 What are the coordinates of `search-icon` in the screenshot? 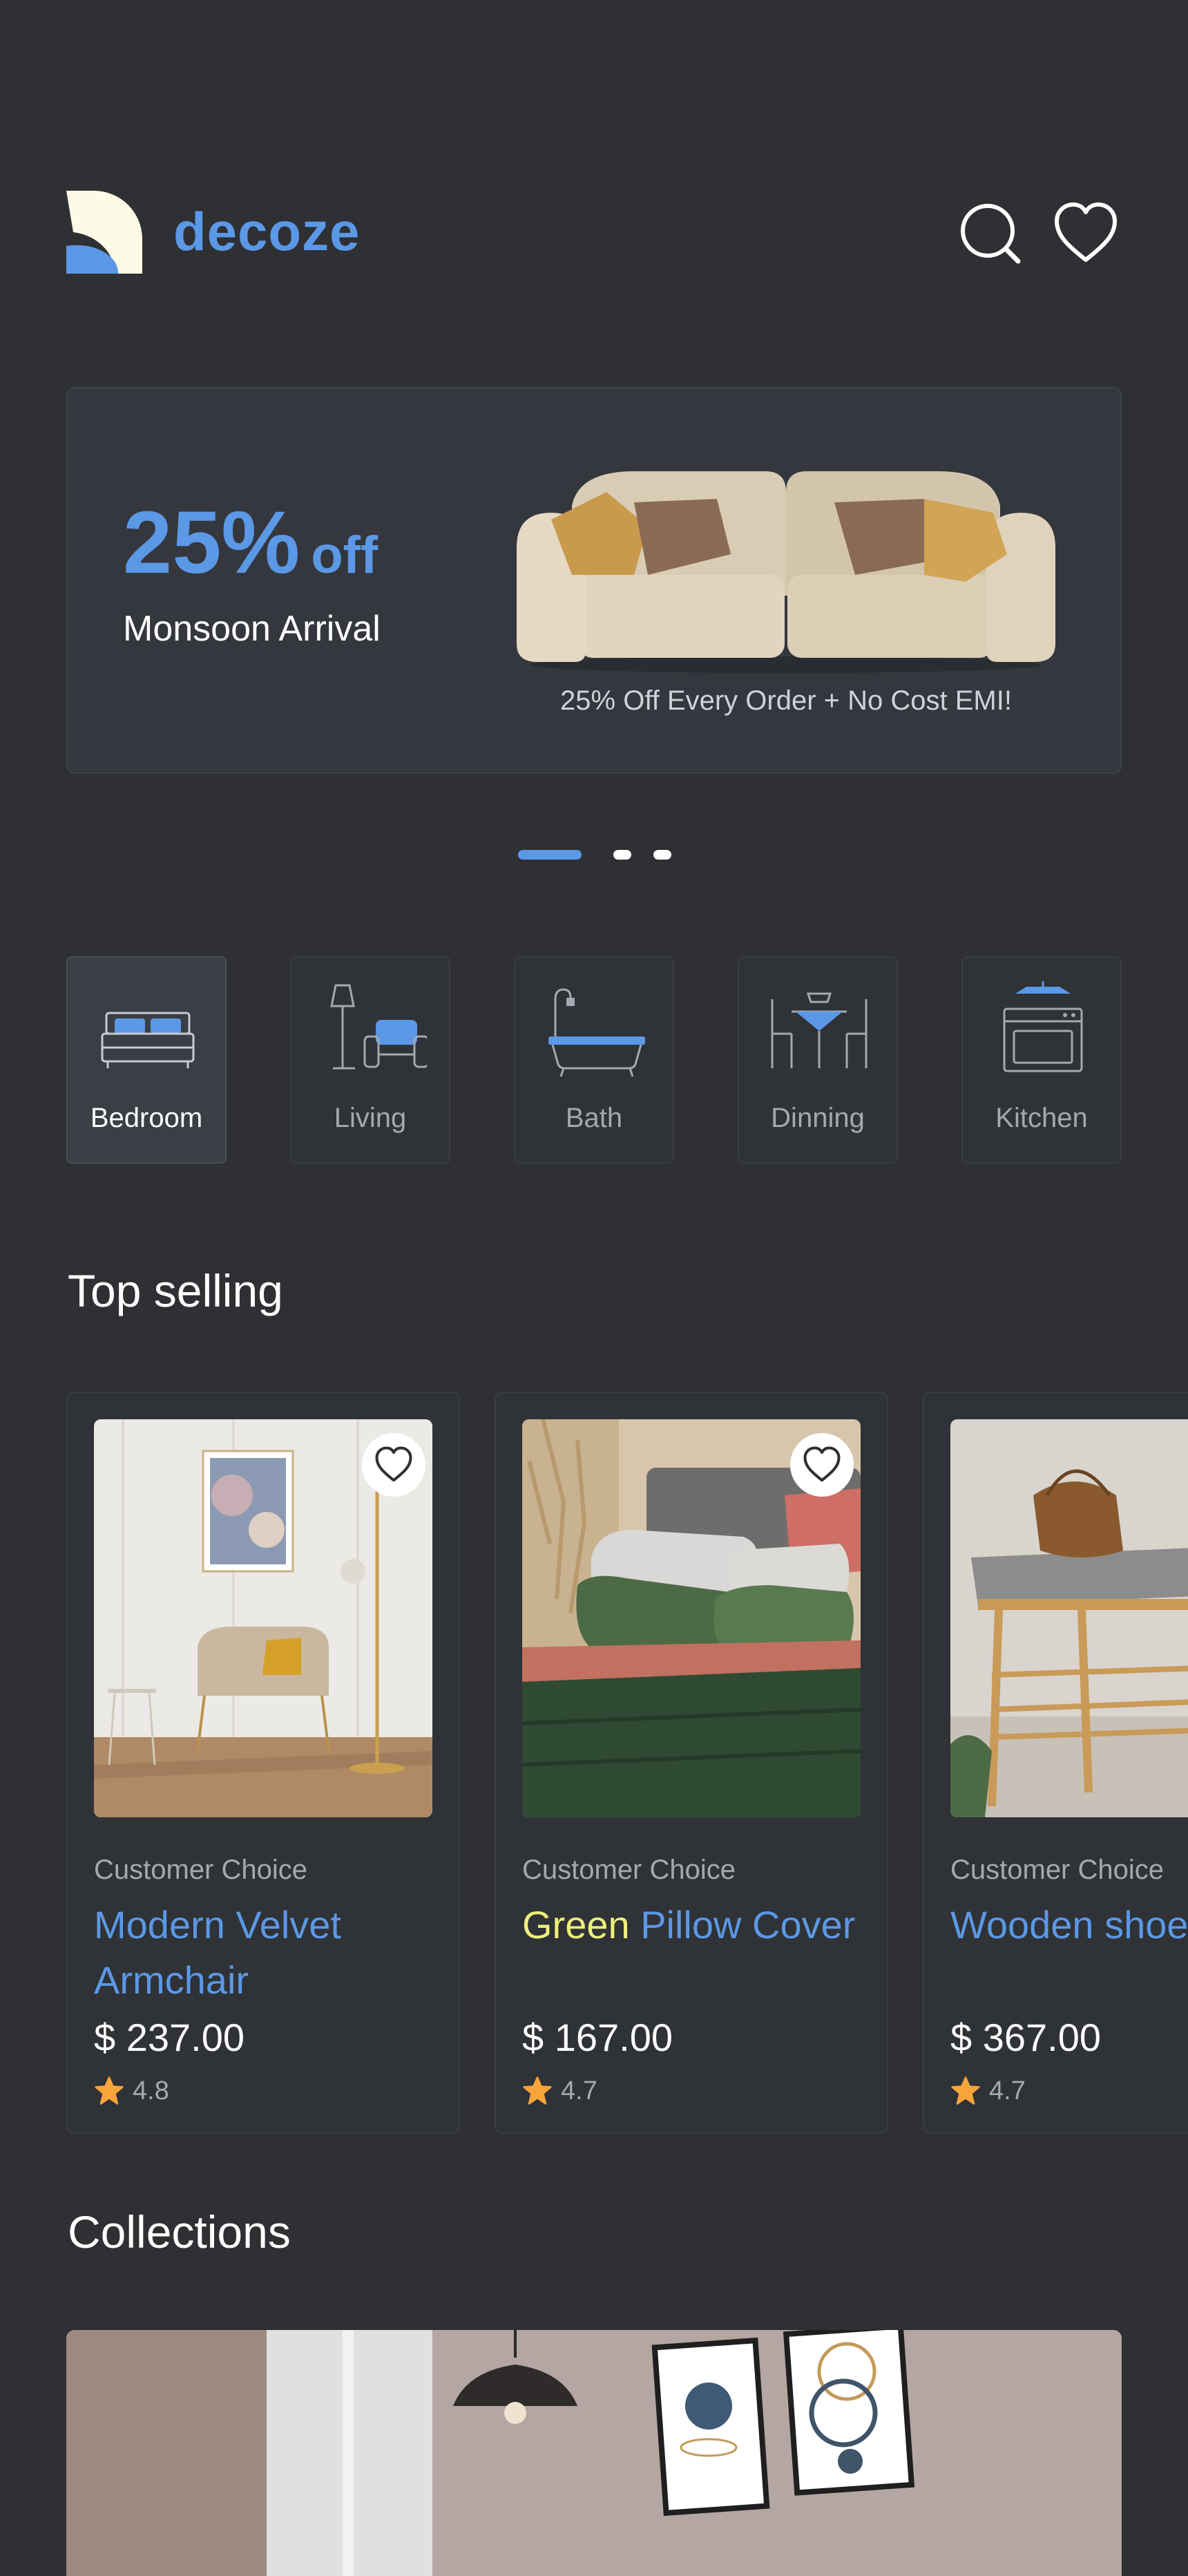 It's located at (990, 233).